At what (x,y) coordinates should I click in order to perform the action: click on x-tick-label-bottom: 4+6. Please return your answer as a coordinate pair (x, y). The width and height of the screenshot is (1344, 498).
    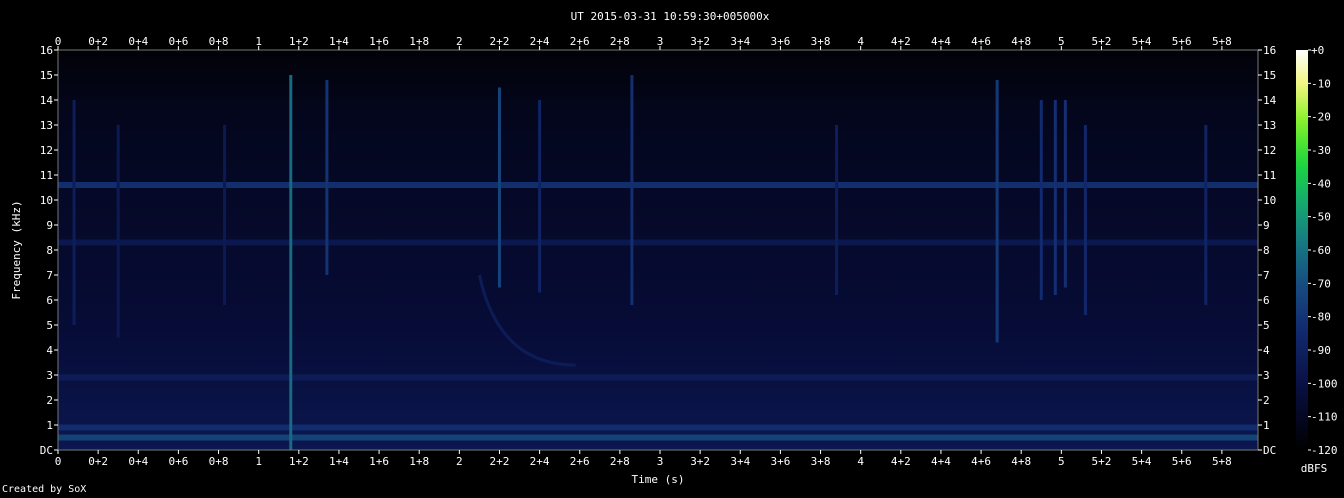
    Looking at the image, I should click on (981, 461).